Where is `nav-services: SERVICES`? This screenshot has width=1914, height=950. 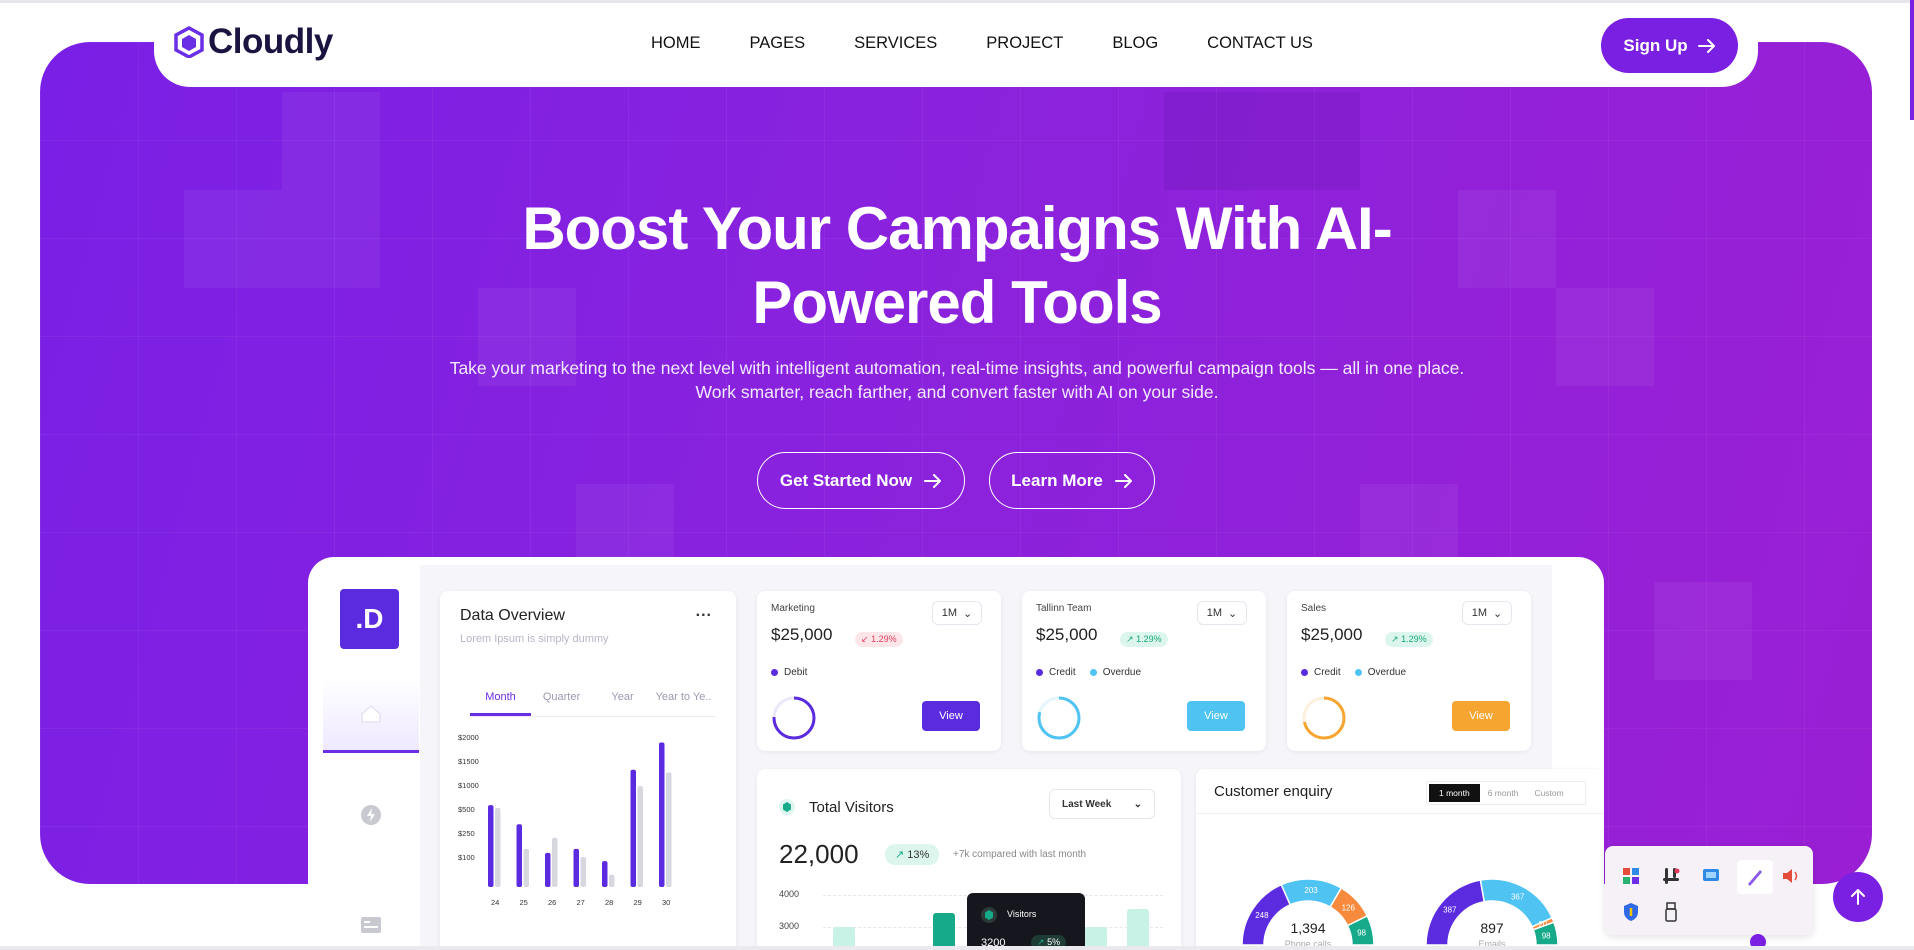
nav-services: SERVICES is located at coordinates (895, 43).